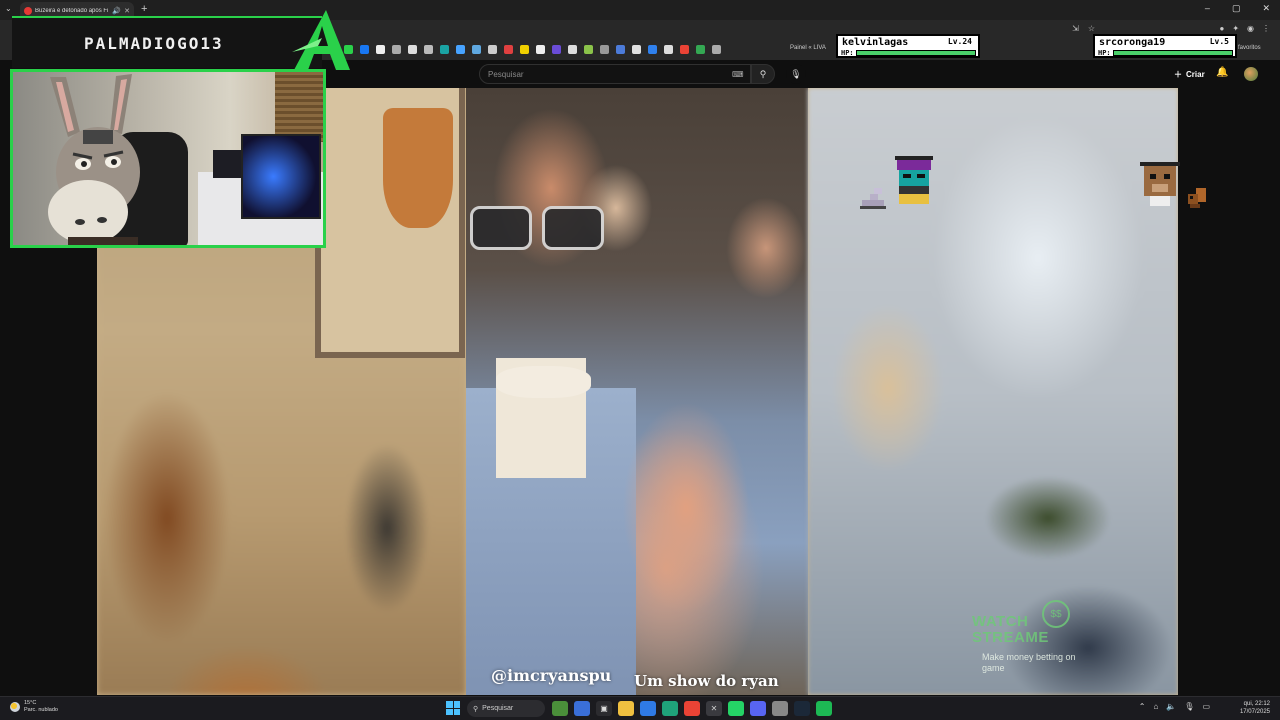 The height and width of the screenshot is (720, 1280). What do you see at coordinates (796, 74) in the screenshot?
I see `voice-search-button: 🎙` at bounding box center [796, 74].